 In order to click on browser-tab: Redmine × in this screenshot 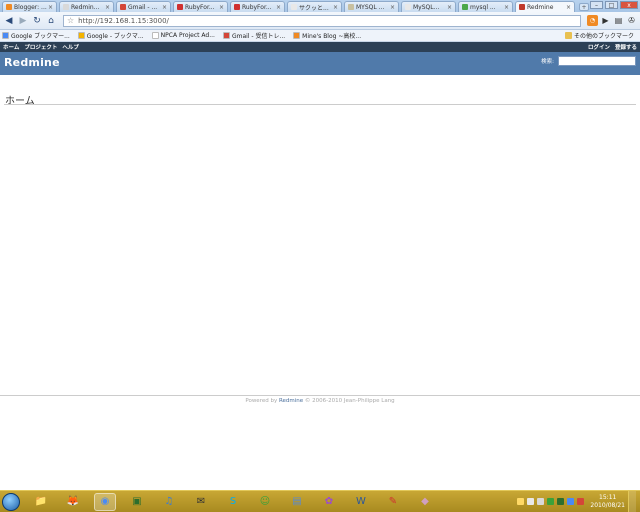, I will do `click(545, 6)`.